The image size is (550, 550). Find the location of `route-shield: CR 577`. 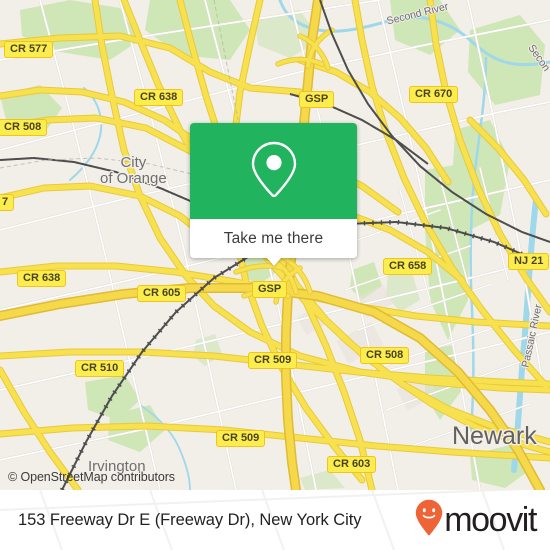

route-shield: CR 577 is located at coordinates (29, 49).